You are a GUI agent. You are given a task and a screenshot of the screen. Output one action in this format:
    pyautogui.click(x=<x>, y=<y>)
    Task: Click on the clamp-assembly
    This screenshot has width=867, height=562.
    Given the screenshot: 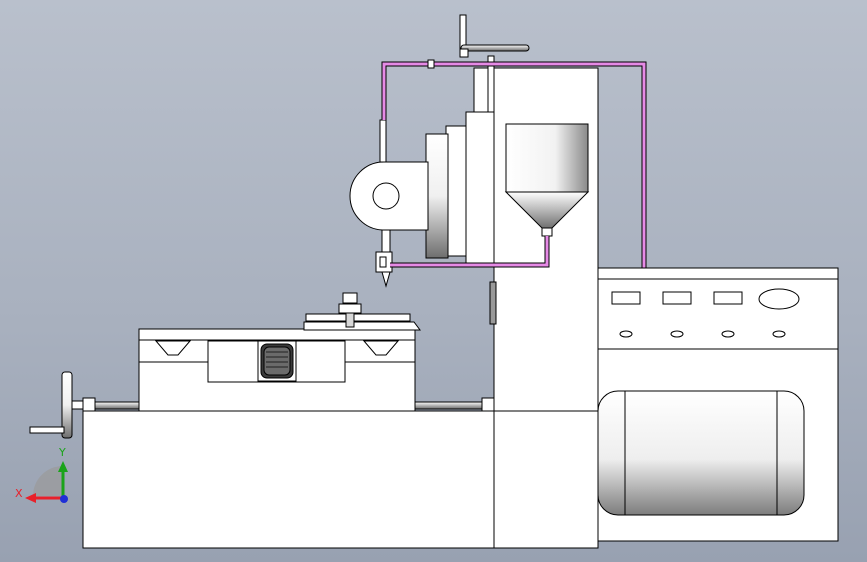 What is the action you would take?
    pyautogui.click(x=362, y=311)
    